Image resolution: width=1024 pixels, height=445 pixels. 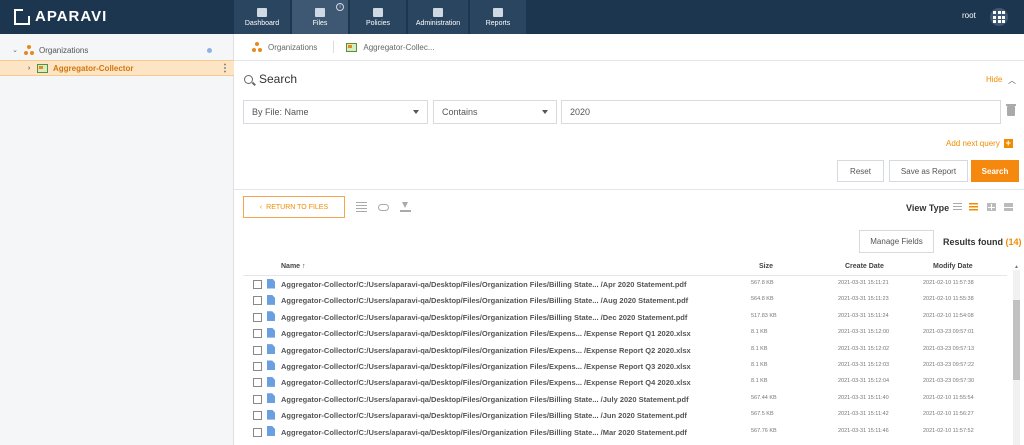 I want to click on chevron-down-icon: ⌄, so click(x=15, y=50).